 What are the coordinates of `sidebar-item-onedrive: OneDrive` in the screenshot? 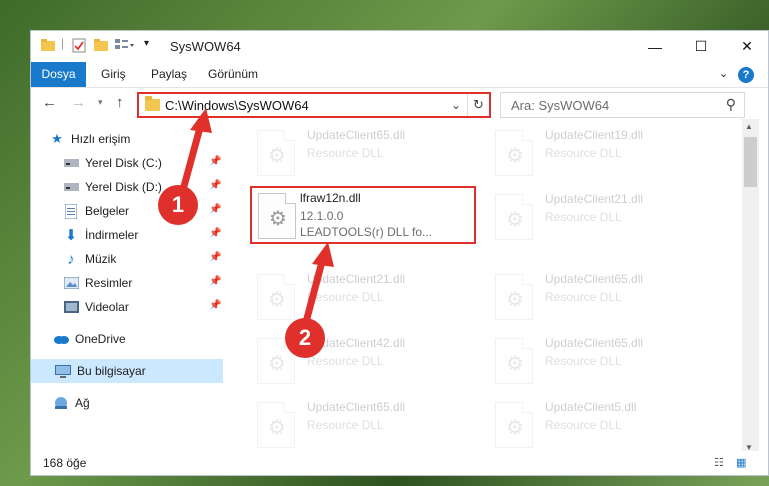 It's located at (138, 339).